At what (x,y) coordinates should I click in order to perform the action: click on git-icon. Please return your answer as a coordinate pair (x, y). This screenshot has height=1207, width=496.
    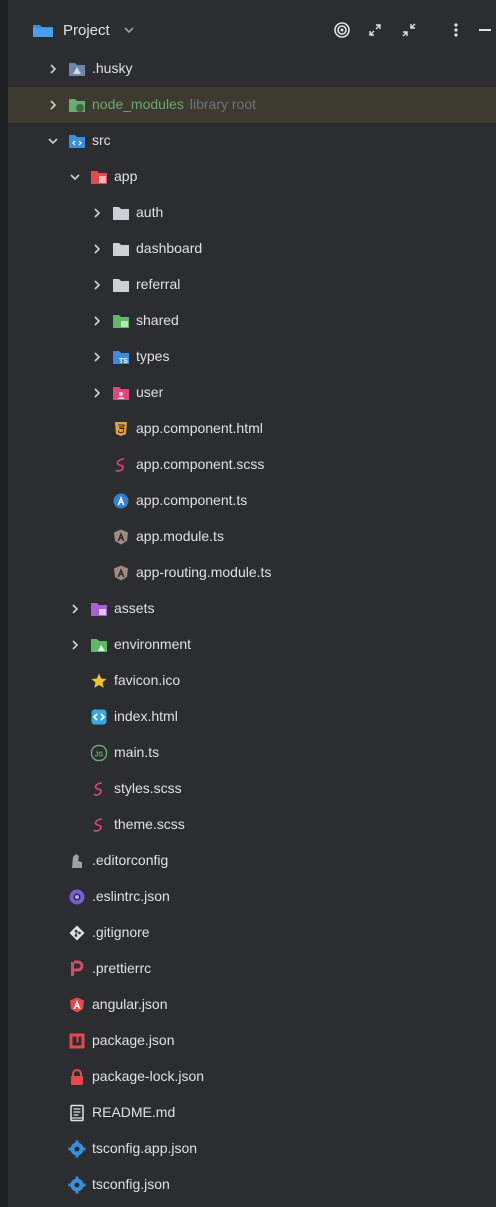
    Looking at the image, I should click on (77, 933).